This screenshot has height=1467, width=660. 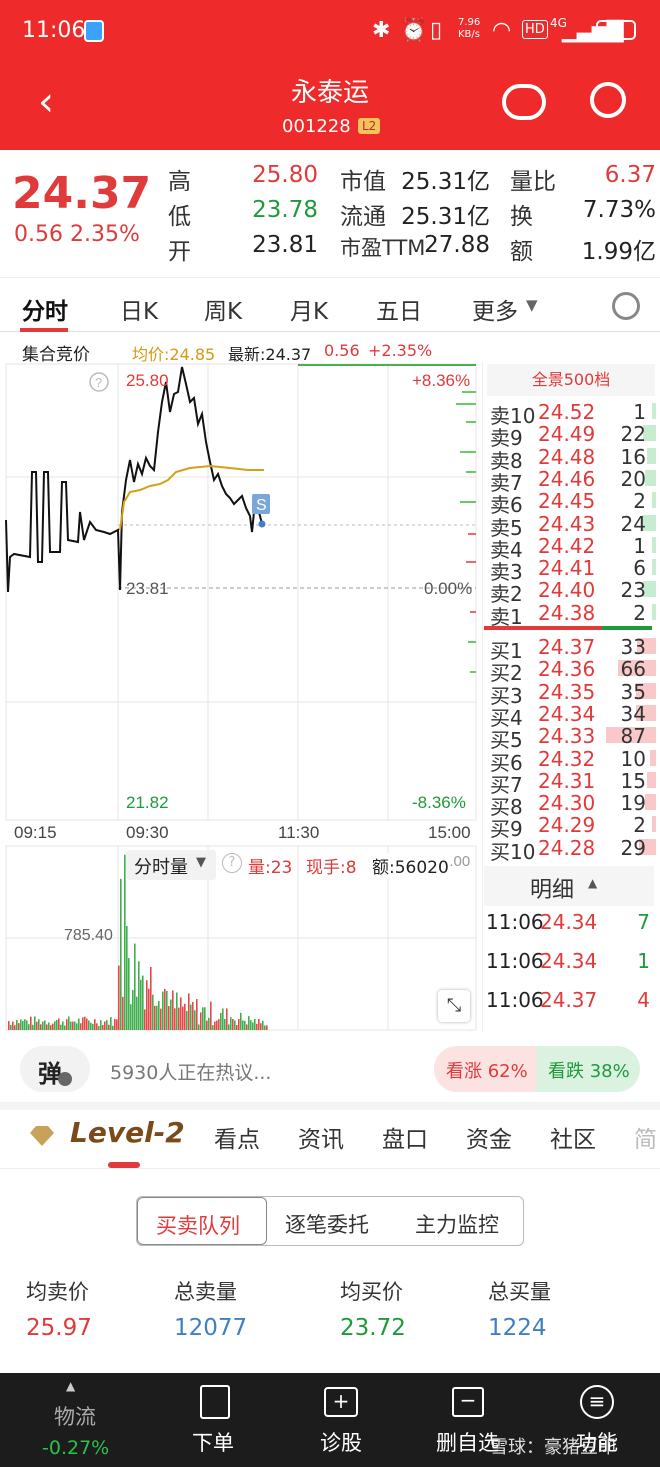 I want to click on tab-highlights: 看点, so click(x=237, y=1137).